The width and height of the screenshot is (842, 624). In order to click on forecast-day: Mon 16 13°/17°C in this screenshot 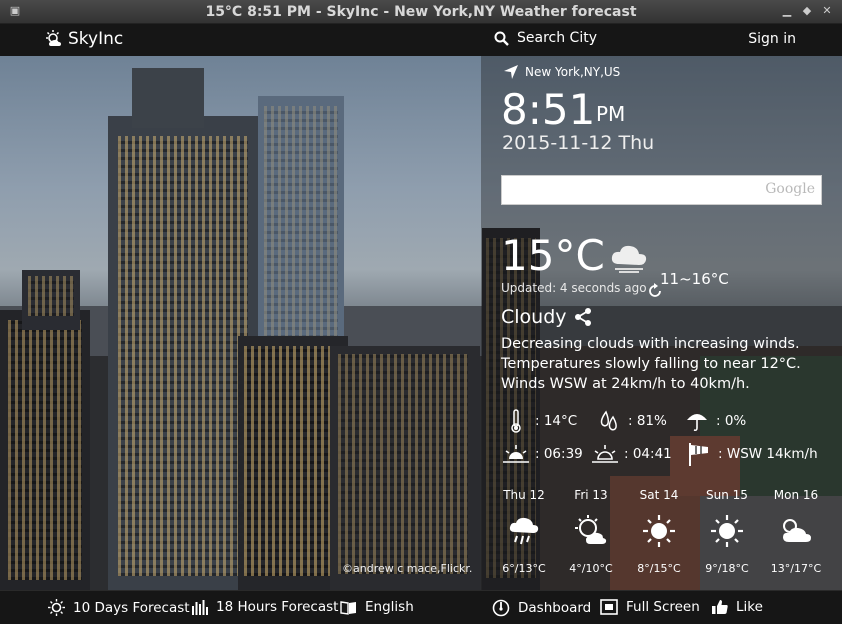, I will do `click(796, 531)`.